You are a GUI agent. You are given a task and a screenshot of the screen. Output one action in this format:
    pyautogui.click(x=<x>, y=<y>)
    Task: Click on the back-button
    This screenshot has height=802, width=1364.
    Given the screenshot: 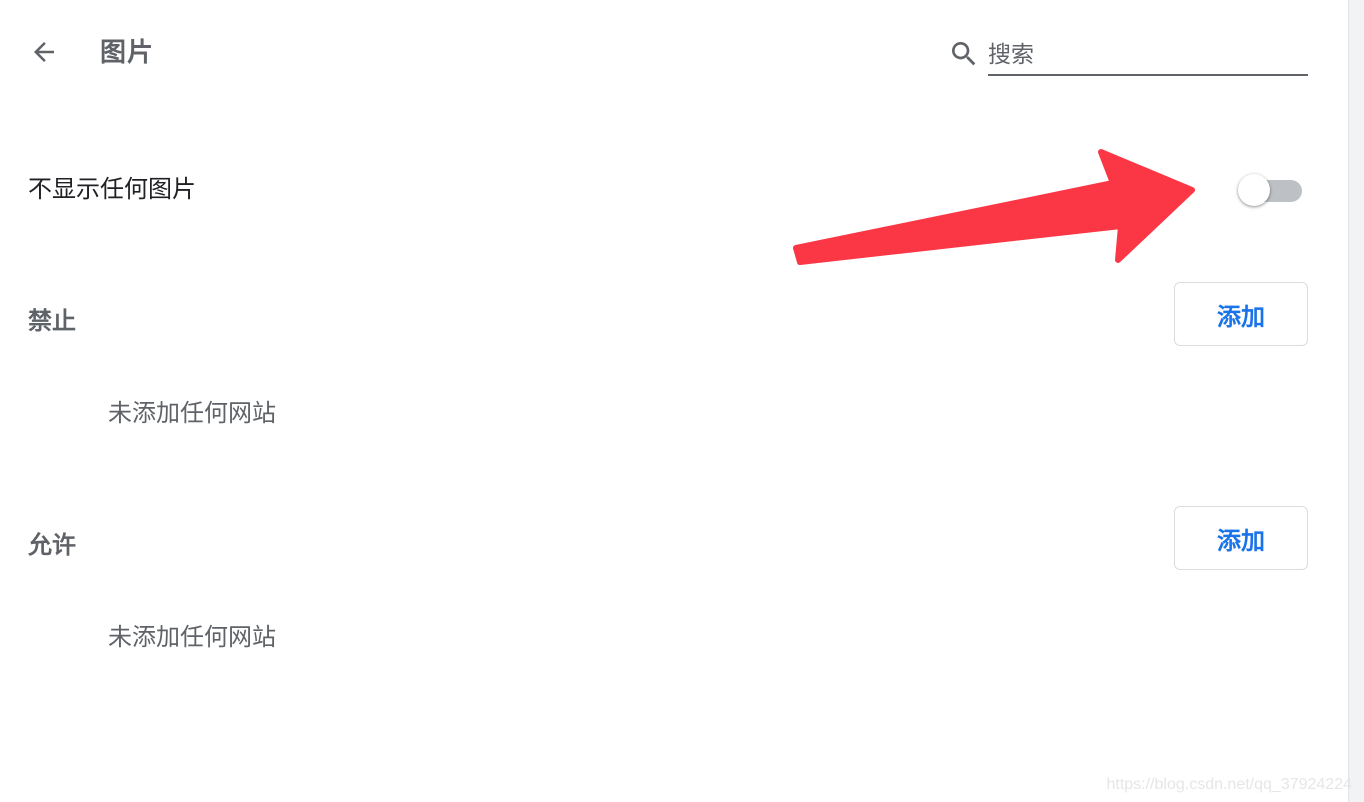 What is the action you would take?
    pyautogui.click(x=44, y=52)
    